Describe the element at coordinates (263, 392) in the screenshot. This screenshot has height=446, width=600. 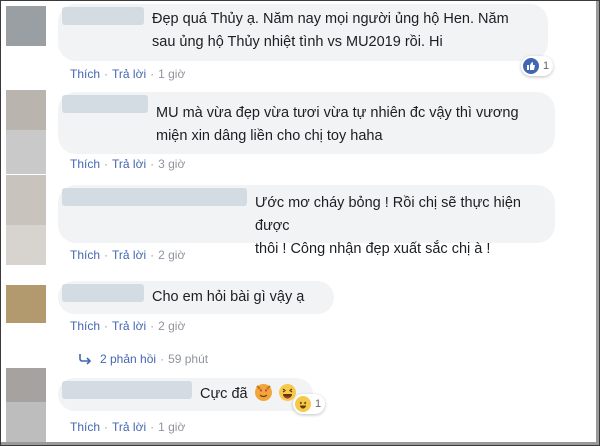
I see `heart-eyes-cat-icon` at that location.